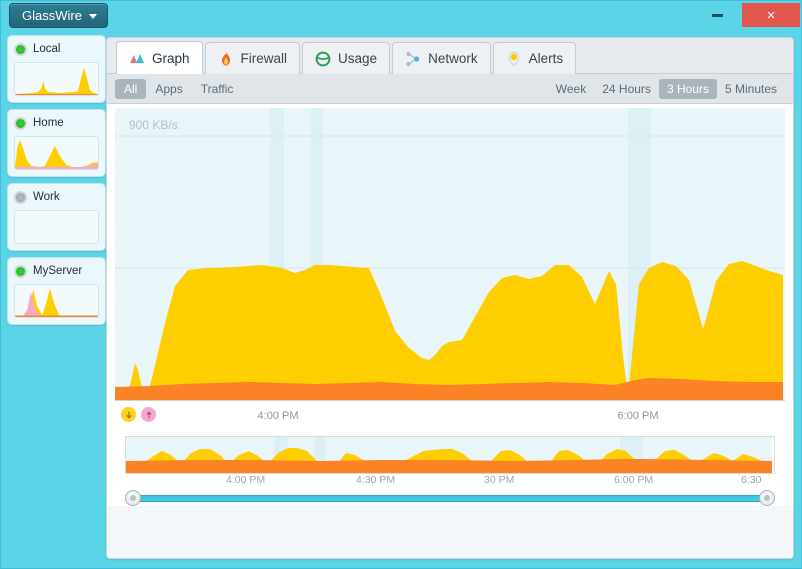 This screenshot has width=802, height=569. I want to click on close-button: ×, so click(771, 15).